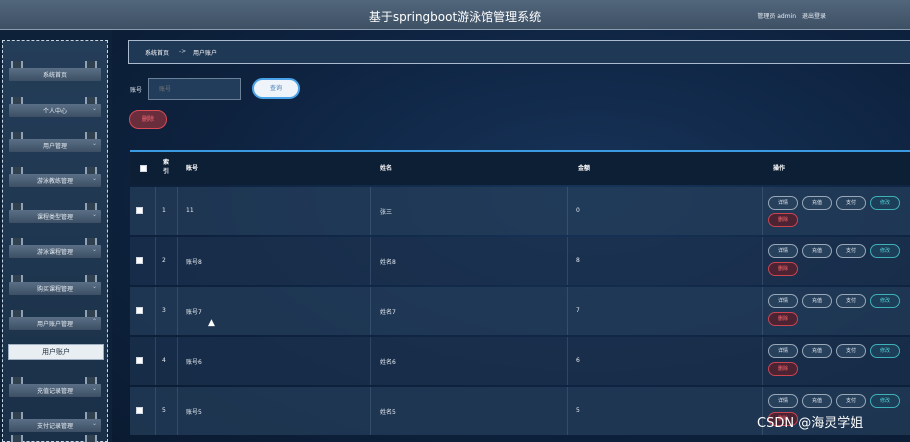 Image resolution: width=910 pixels, height=442 pixels. Describe the element at coordinates (54, 252) in the screenshot. I see `sidebar-item-label: 游泳课程管理` at that location.